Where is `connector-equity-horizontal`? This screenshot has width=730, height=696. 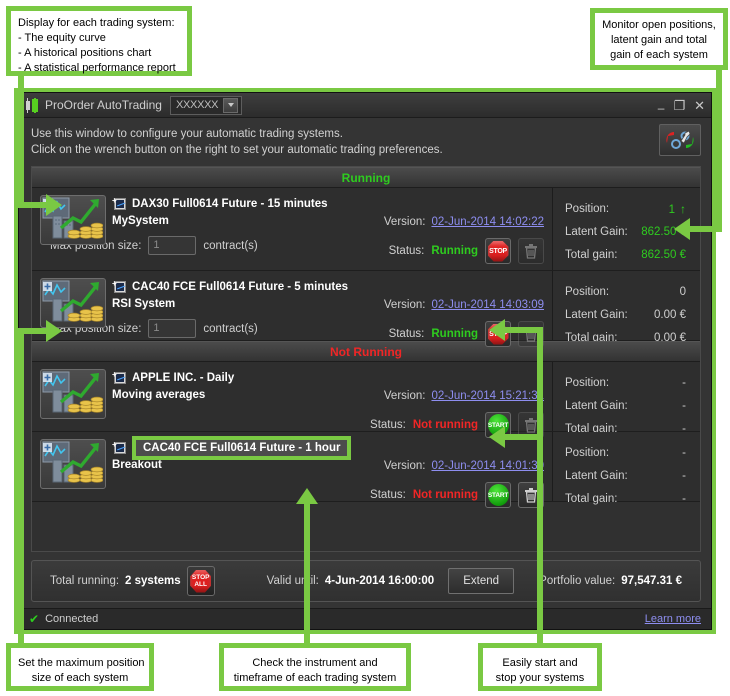 connector-equity-horizontal is located at coordinates (33, 205).